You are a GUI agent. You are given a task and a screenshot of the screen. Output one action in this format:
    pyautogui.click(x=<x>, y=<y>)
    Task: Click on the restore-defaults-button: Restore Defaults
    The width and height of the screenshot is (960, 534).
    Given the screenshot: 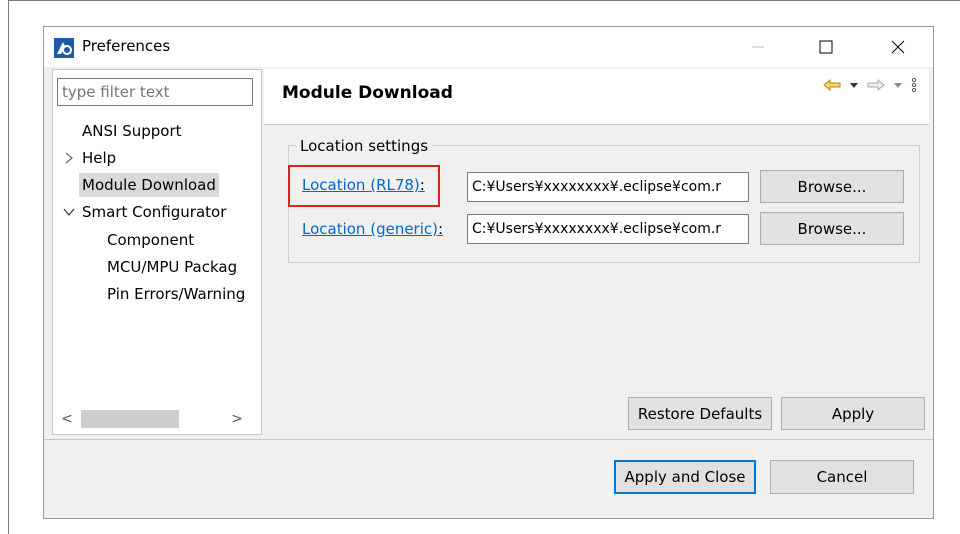 What is the action you would take?
    pyautogui.click(x=700, y=413)
    